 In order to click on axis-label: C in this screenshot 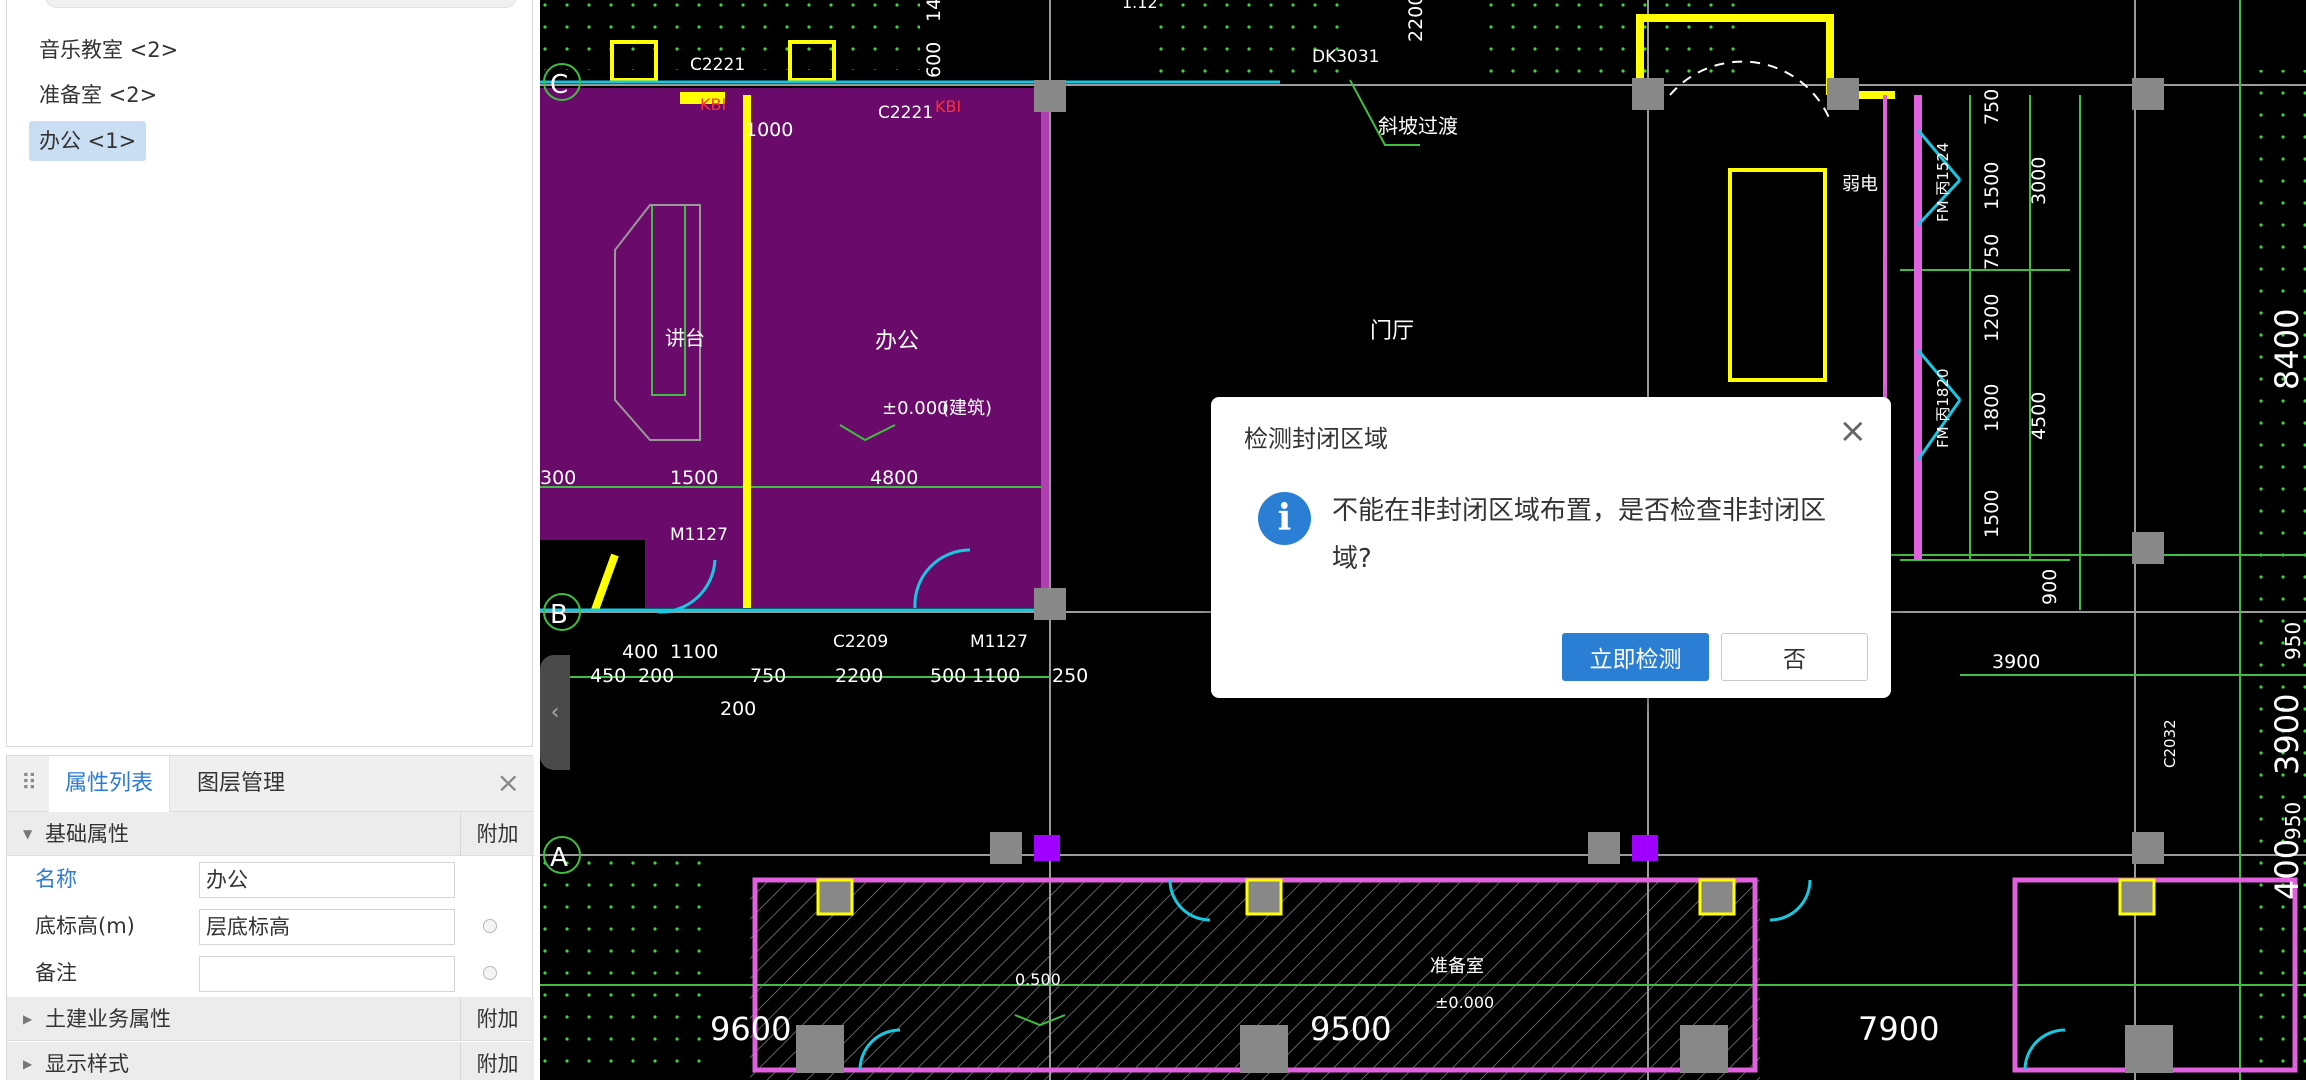, I will do `click(559, 85)`.